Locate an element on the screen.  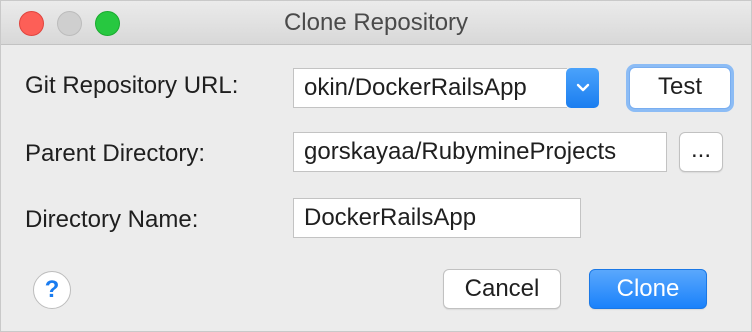
help-button: ? is located at coordinates (52, 290).